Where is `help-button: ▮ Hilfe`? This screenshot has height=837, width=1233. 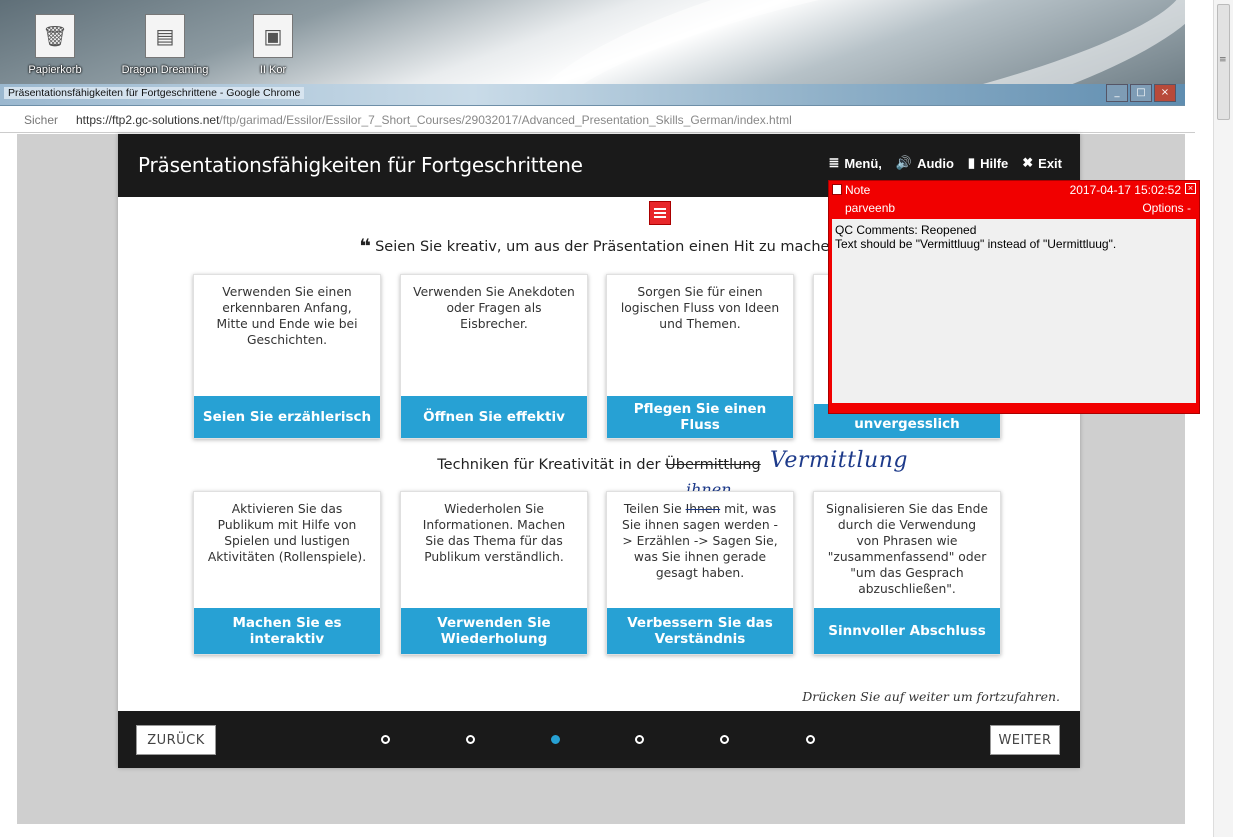 help-button: ▮ Hilfe is located at coordinates (988, 163).